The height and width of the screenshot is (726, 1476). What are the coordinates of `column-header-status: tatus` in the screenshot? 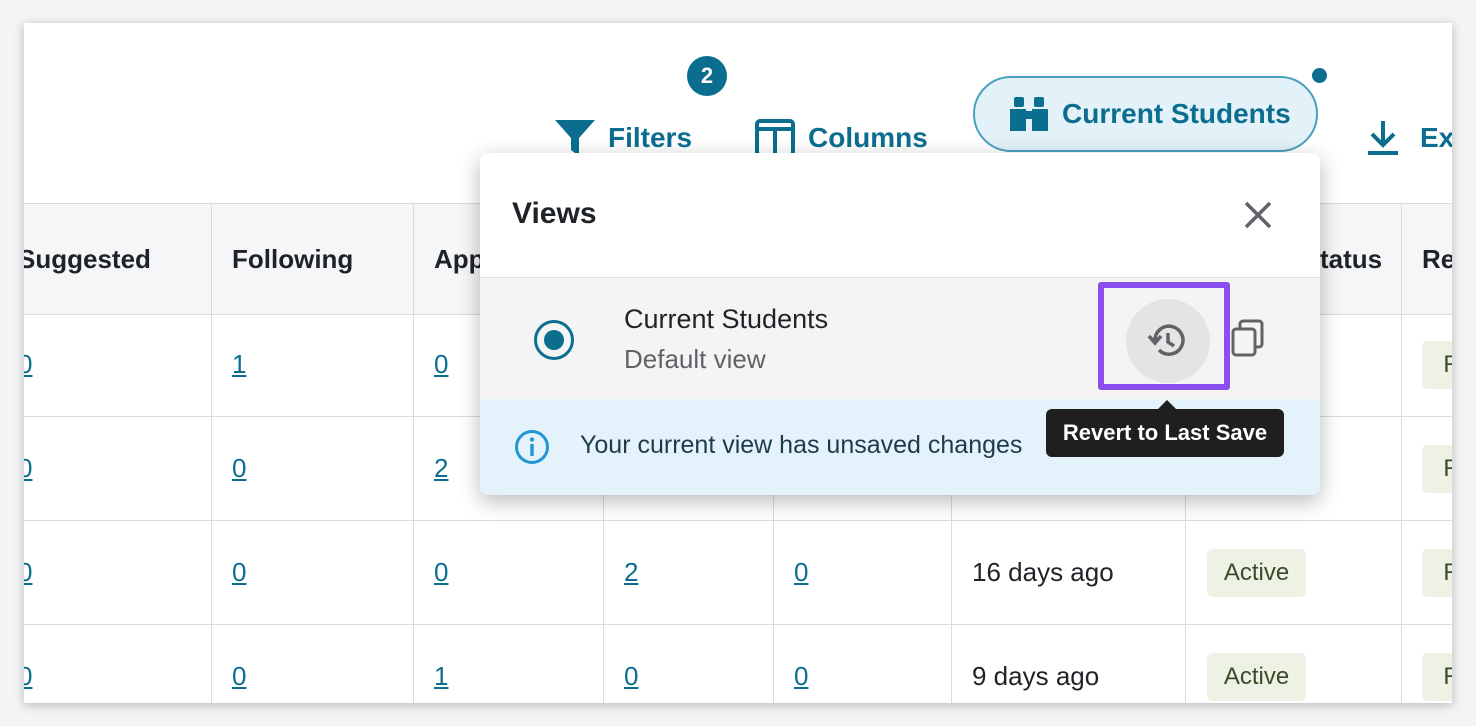 It's located at (1351, 259).